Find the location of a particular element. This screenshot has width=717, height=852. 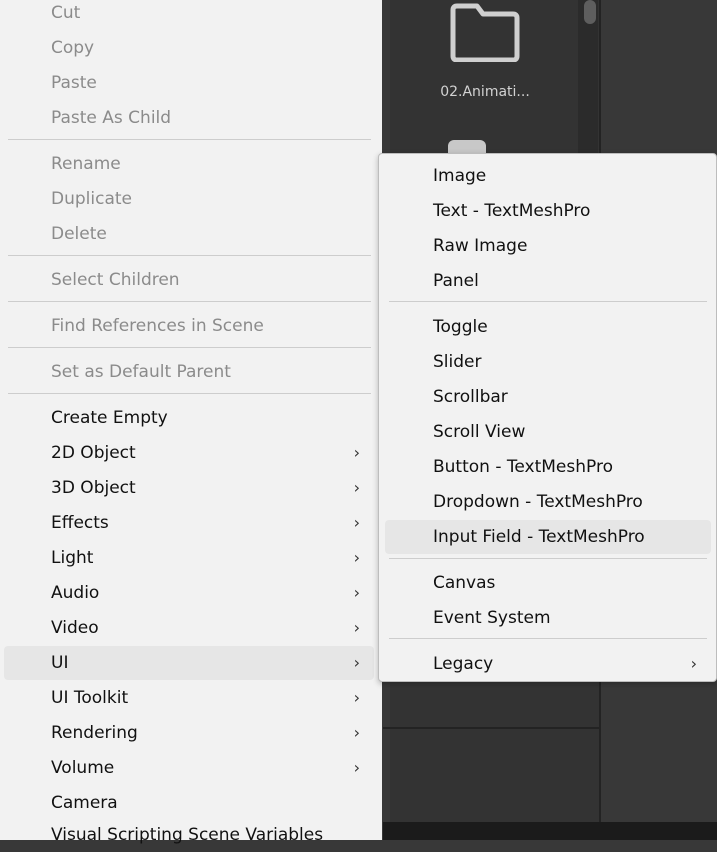

menu-item-duplicate: Duplicate is located at coordinates (91, 199).